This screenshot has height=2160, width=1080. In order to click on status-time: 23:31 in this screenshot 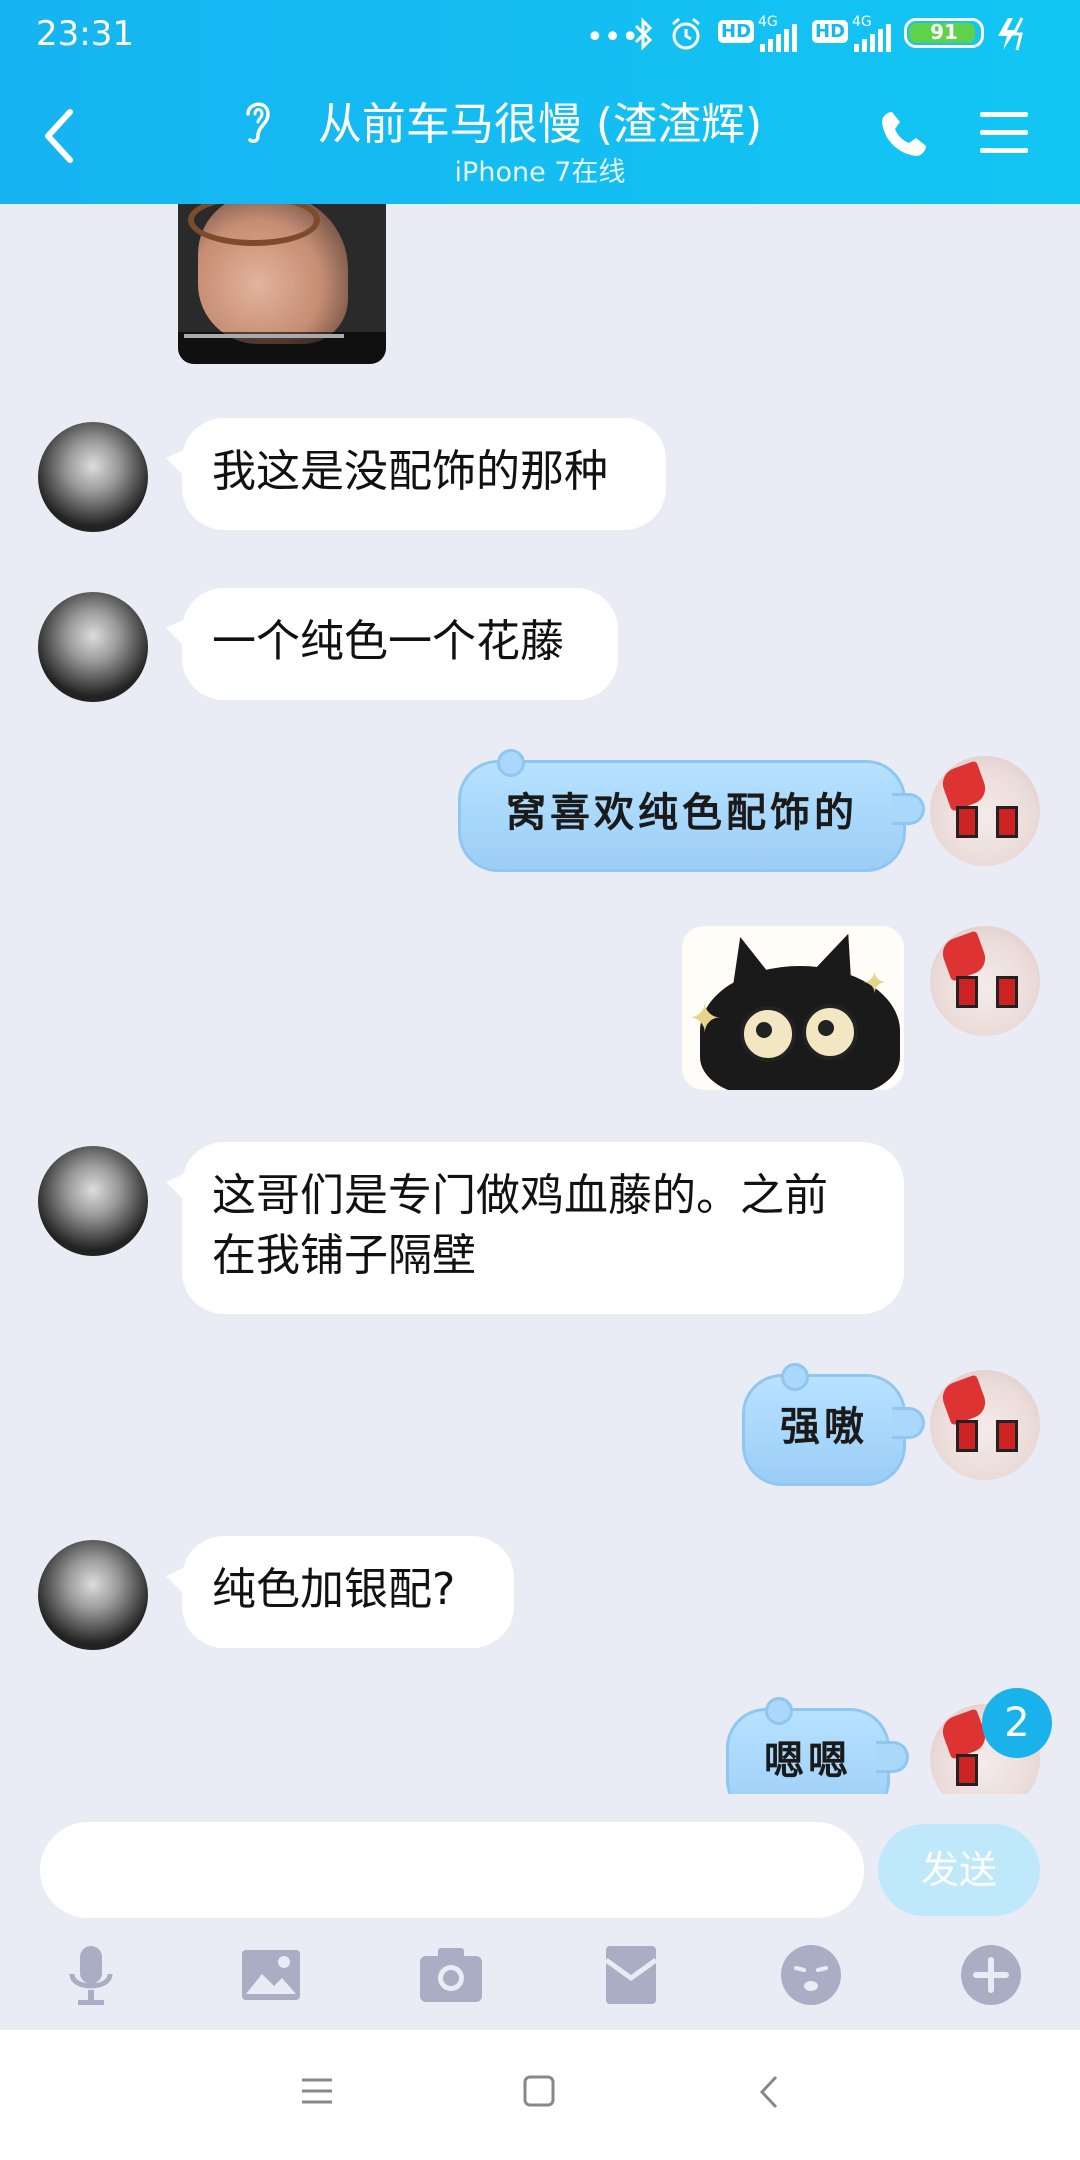, I will do `click(85, 34)`.